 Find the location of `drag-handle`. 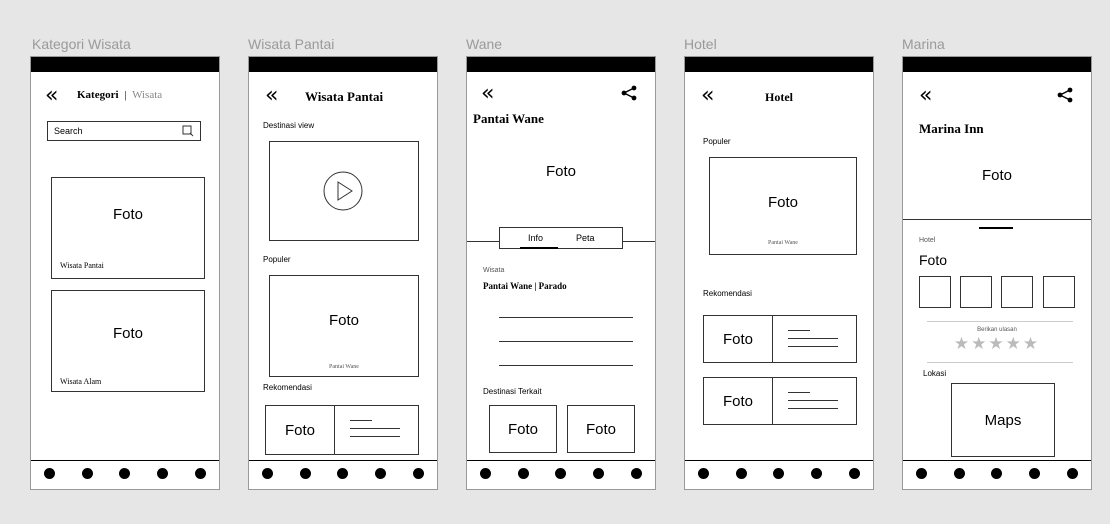

drag-handle is located at coordinates (996, 228).